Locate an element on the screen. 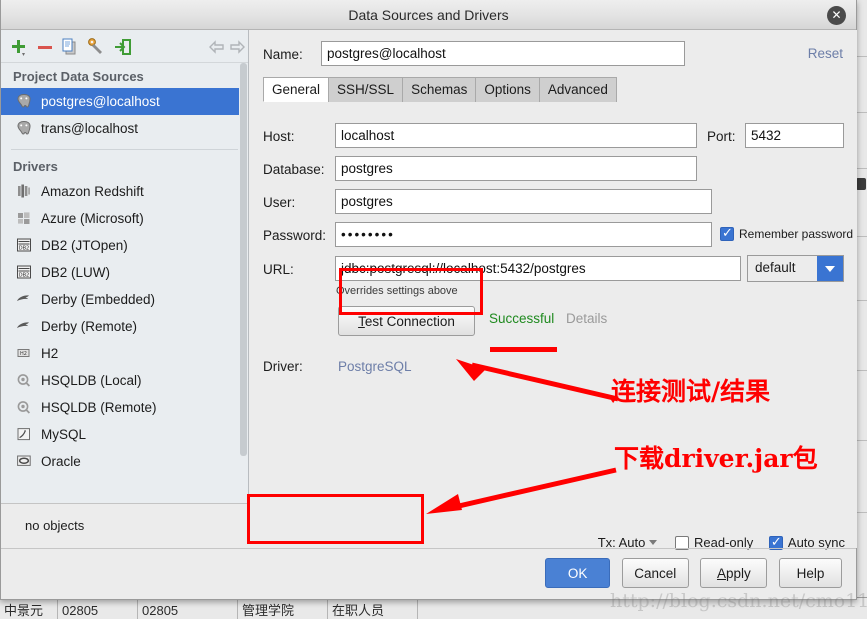  help-button: Help is located at coordinates (810, 573).